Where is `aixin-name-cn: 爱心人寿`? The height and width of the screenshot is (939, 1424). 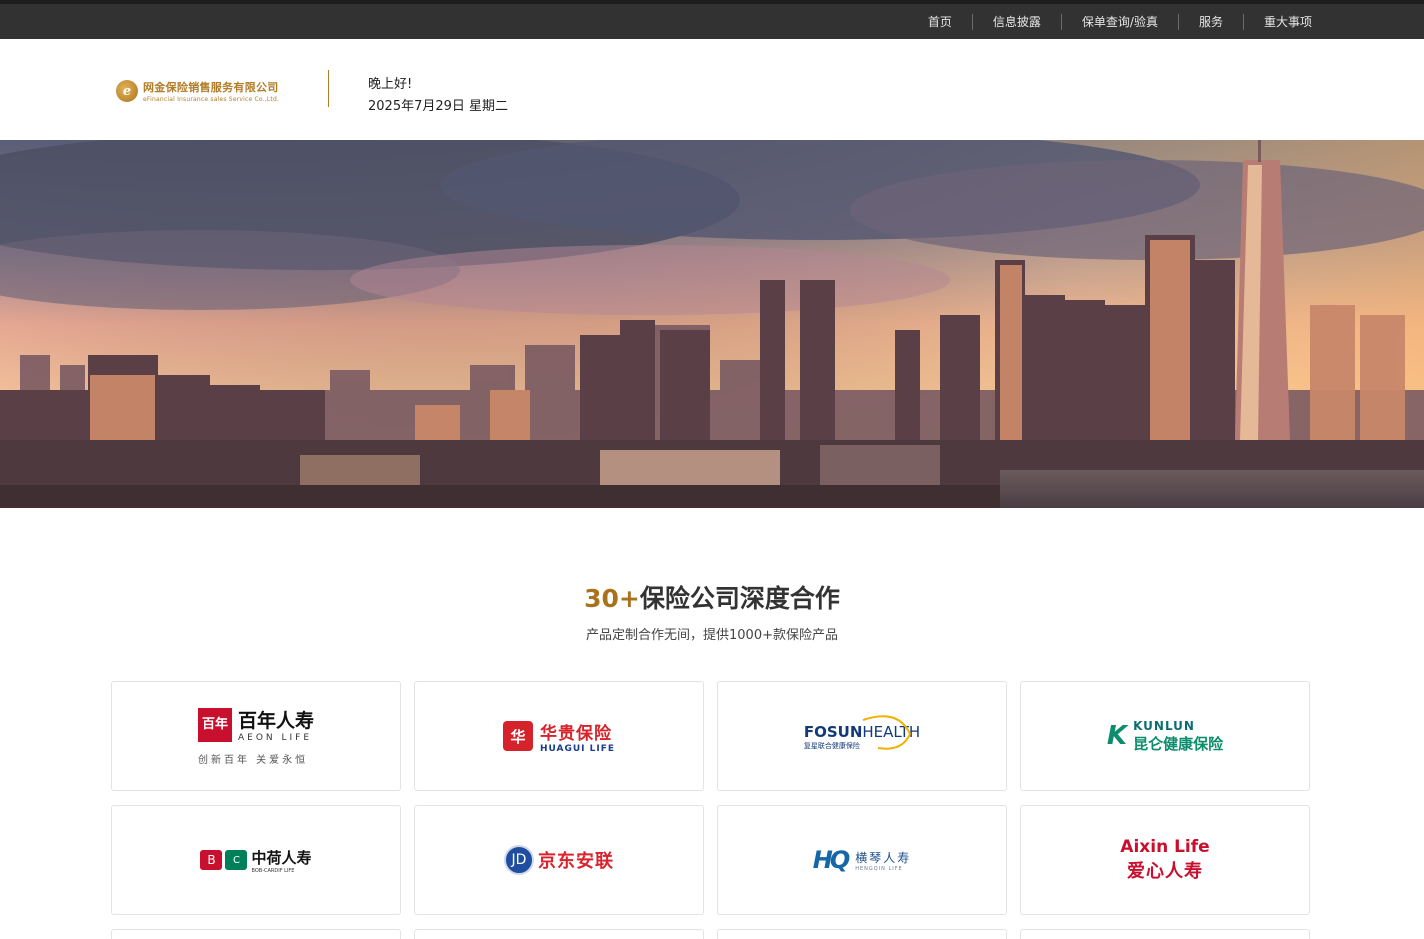
aixin-name-cn: 爱心人寿 is located at coordinates (1164, 871).